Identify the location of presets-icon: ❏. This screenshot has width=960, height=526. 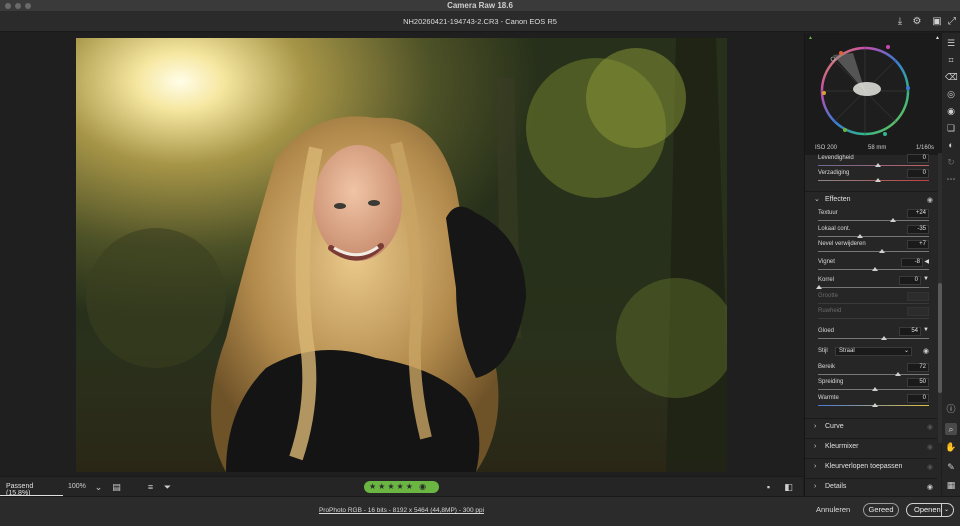
(951, 128).